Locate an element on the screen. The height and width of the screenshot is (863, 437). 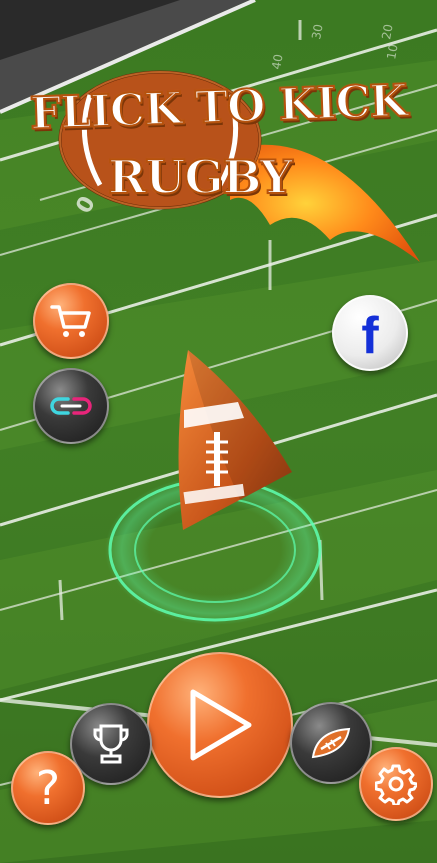
facebook-button: f is located at coordinates (370, 333).